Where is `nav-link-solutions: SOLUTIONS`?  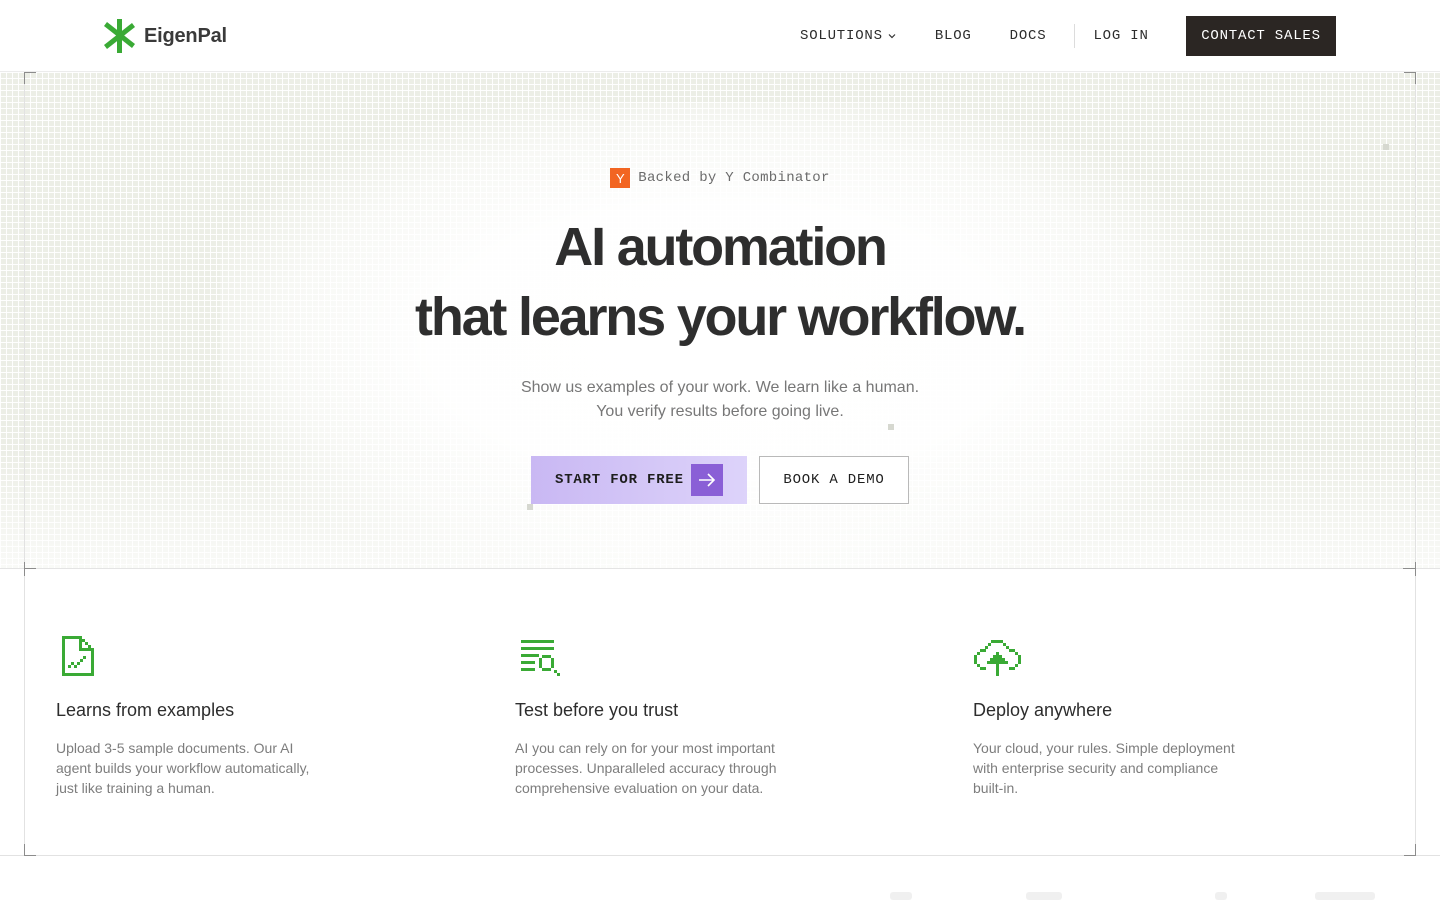 nav-link-solutions: SOLUTIONS is located at coordinates (848, 36).